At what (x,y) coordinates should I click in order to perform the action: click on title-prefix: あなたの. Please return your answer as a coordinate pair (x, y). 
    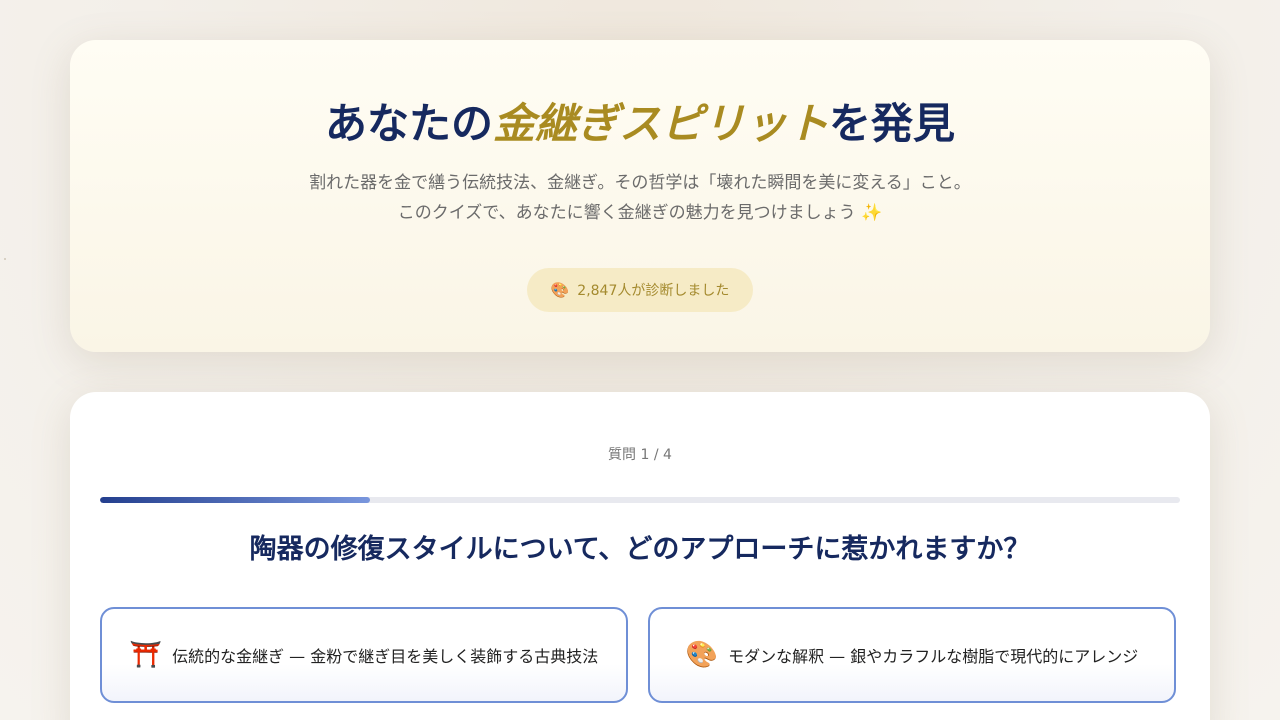
    Looking at the image, I should click on (408, 123).